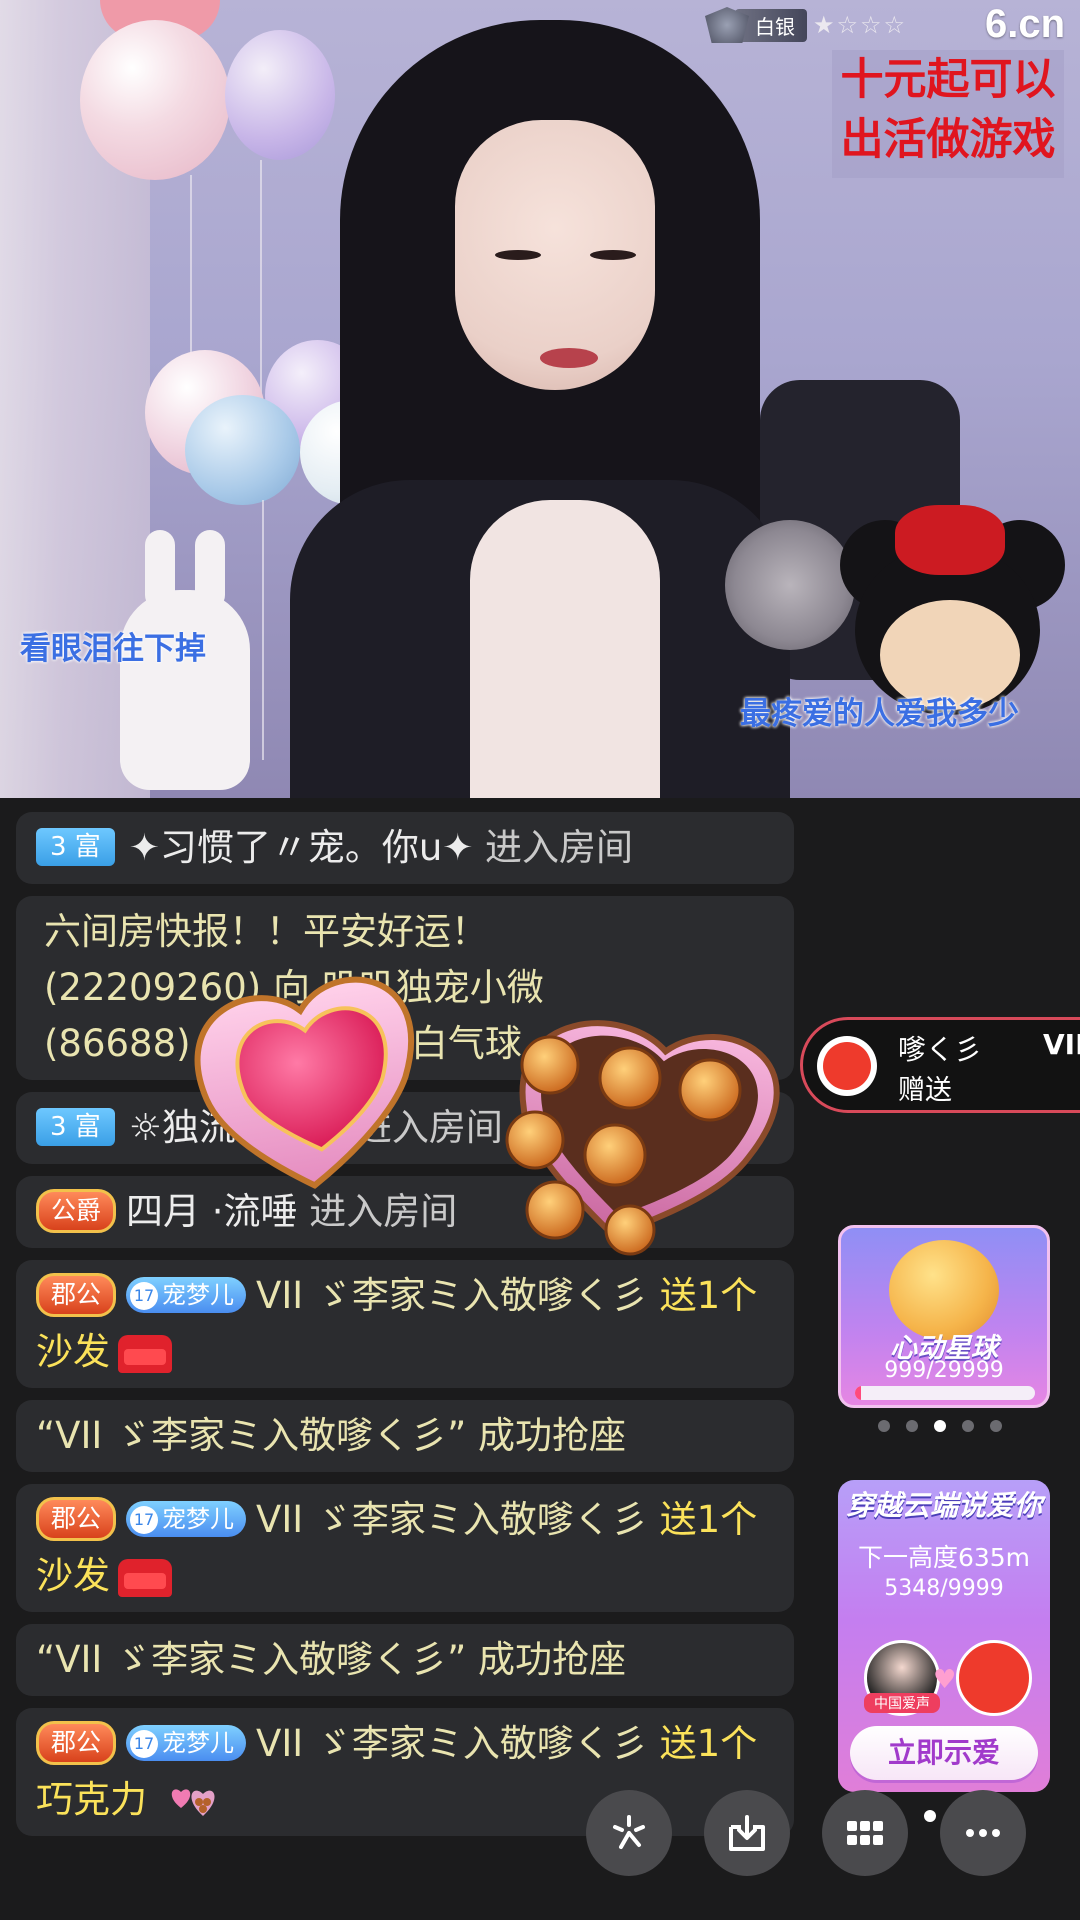 Image resolution: width=1080 pixels, height=1920 pixels. What do you see at coordinates (858, 1393) in the screenshot?
I see `card-progress-fill` at bounding box center [858, 1393].